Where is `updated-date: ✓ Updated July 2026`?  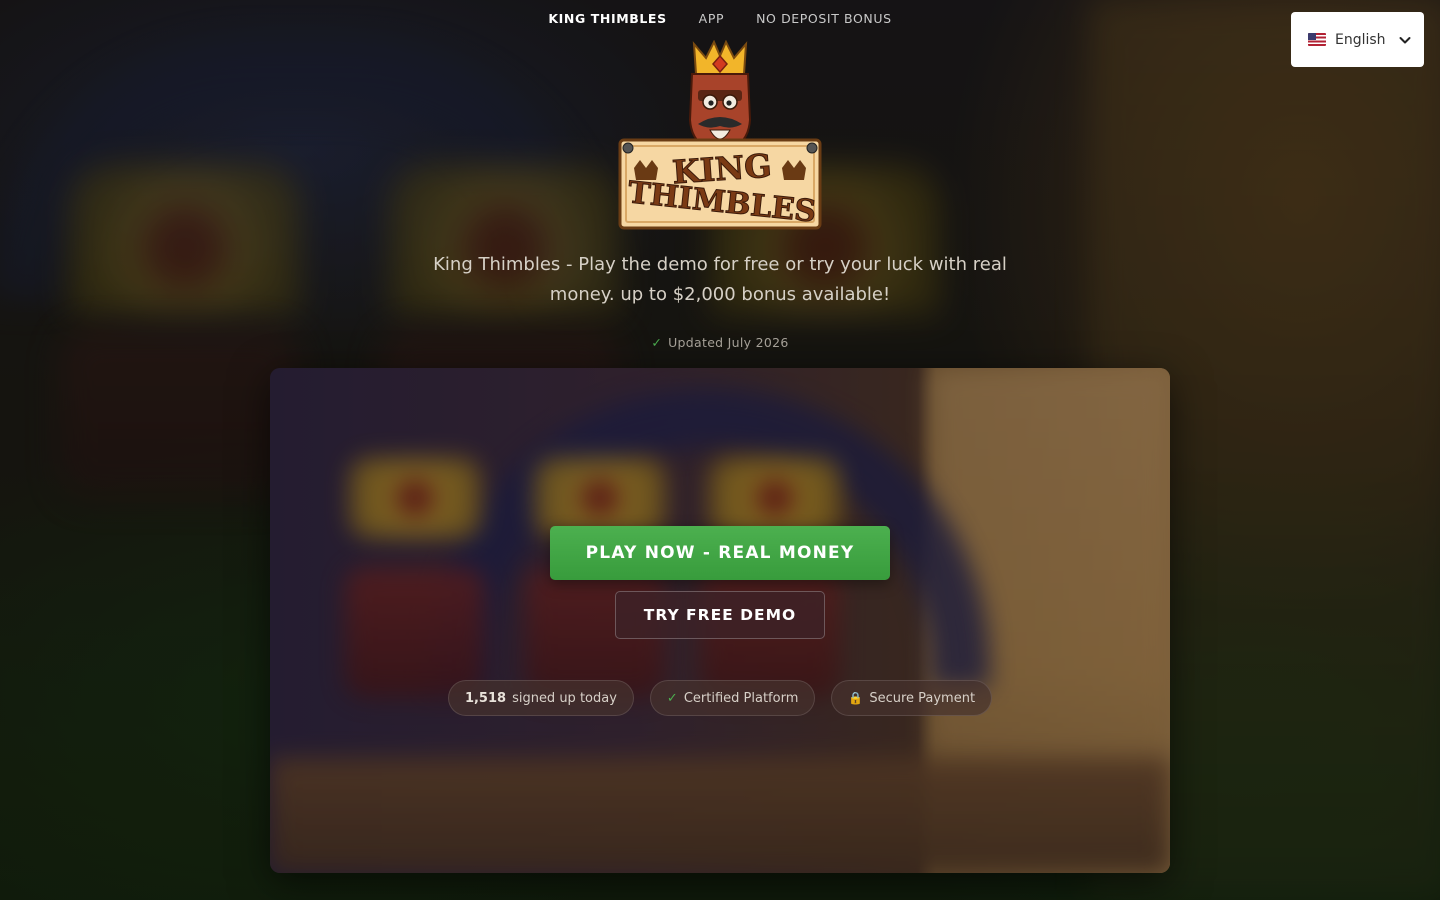
updated-date: ✓ Updated July 2026 is located at coordinates (720, 342).